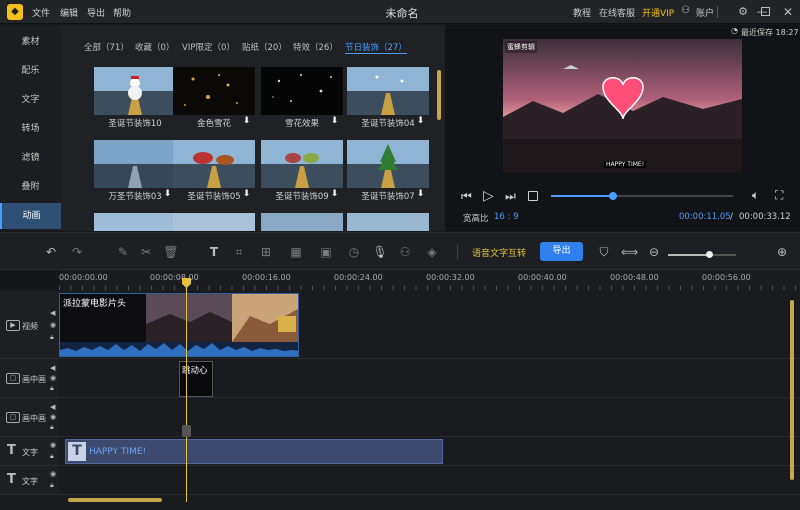 The image size is (800, 510). I want to click on fit-timeline-icon: ⟺, so click(629, 252).